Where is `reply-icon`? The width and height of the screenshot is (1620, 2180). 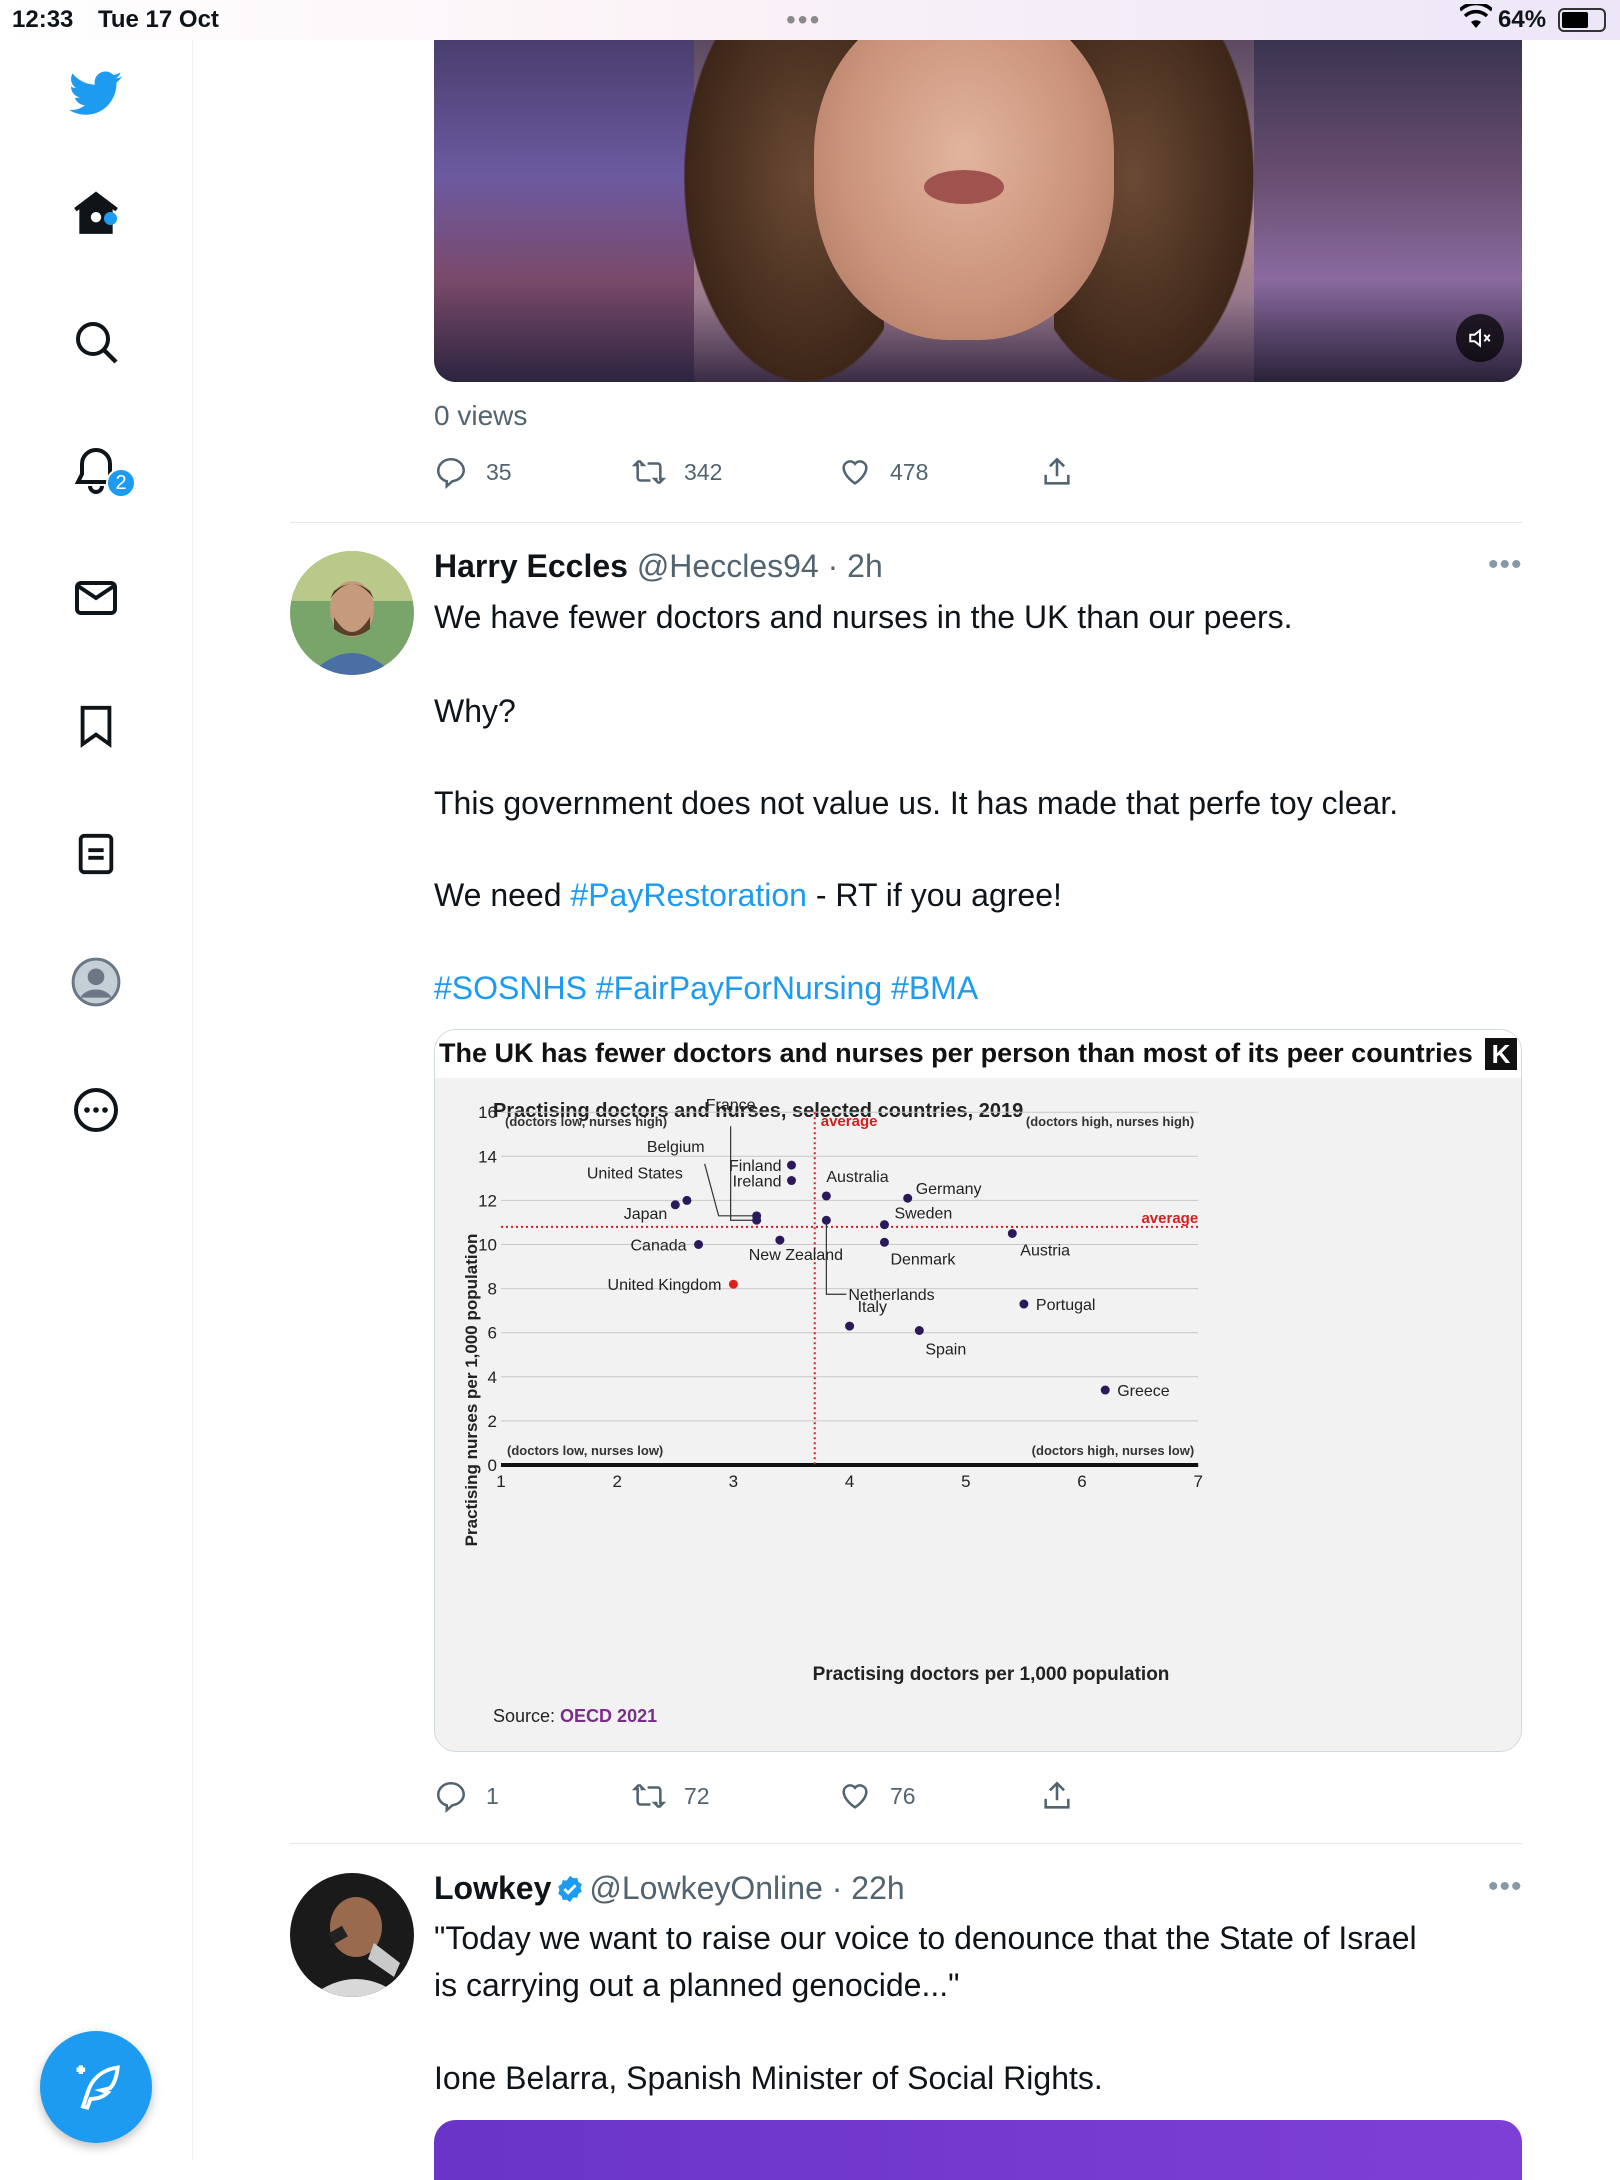
reply-icon is located at coordinates (451, 473).